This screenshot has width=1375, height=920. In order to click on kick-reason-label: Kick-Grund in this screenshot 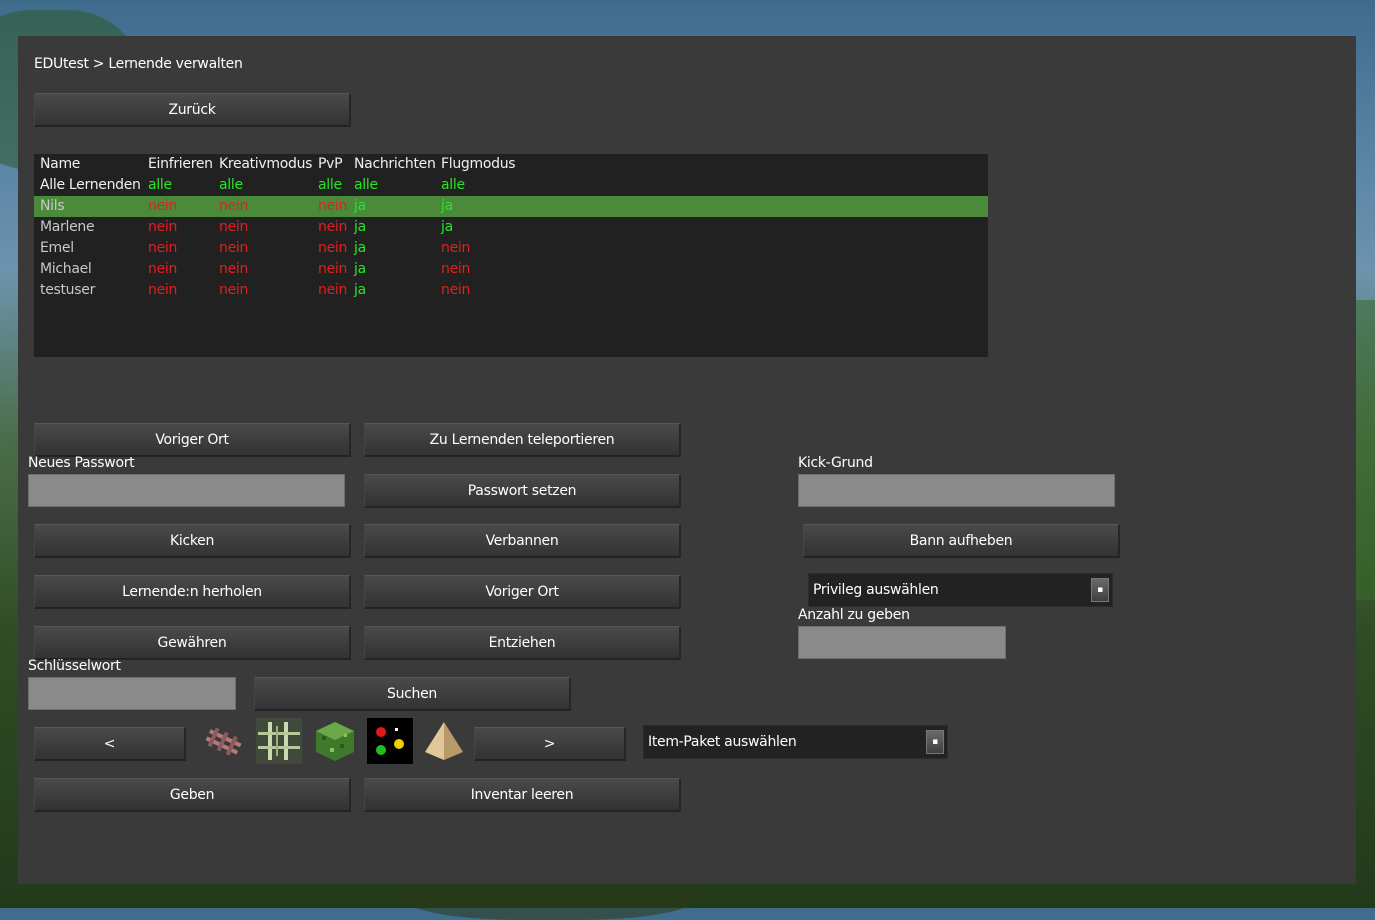, I will do `click(835, 463)`.